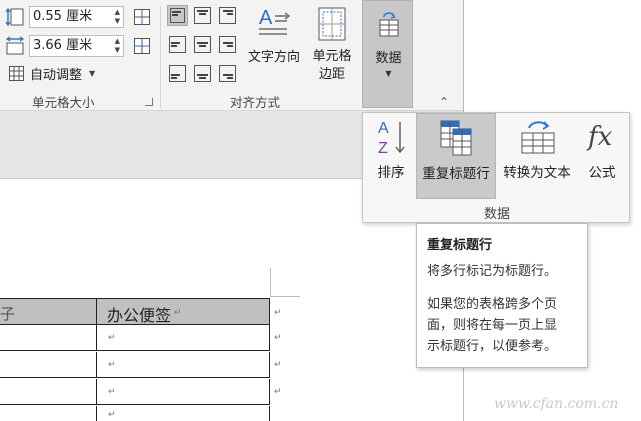  I want to click on alignment-group-label: 对齐方式, so click(255, 102).